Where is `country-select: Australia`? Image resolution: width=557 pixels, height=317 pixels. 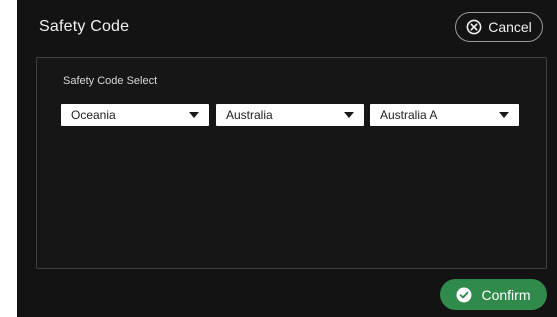
country-select: Australia is located at coordinates (290, 115).